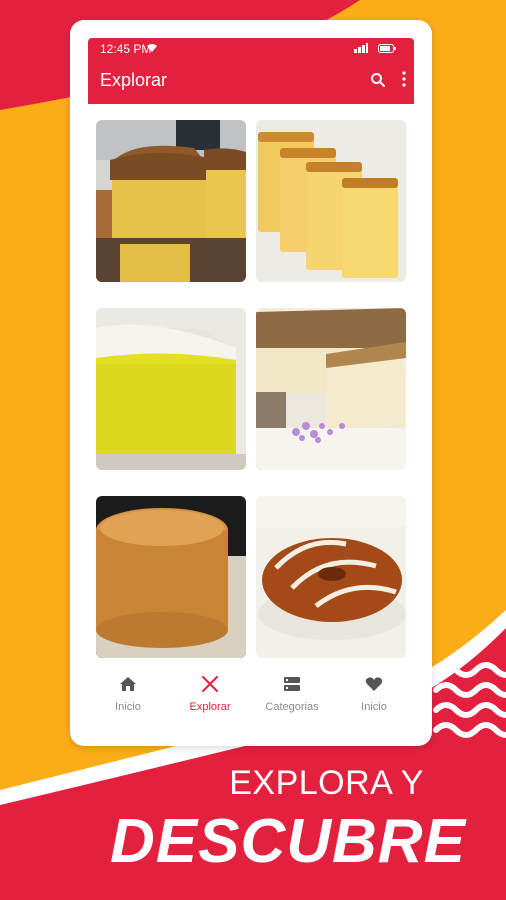  What do you see at coordinates (288, 841) in the screenshot?
I see `promo-line-2: DESCUBRE` at bounding box center [288, 841].